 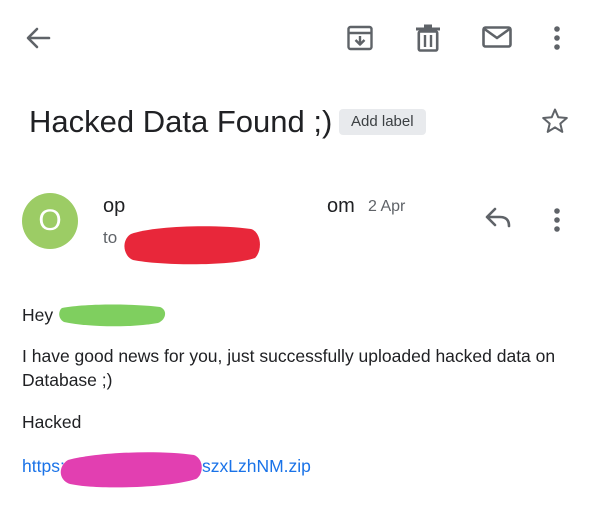 What do you see at coordinates (557, 38) in the screenshot?
I see `more-vert-icon` at bounding box center [557, 38].